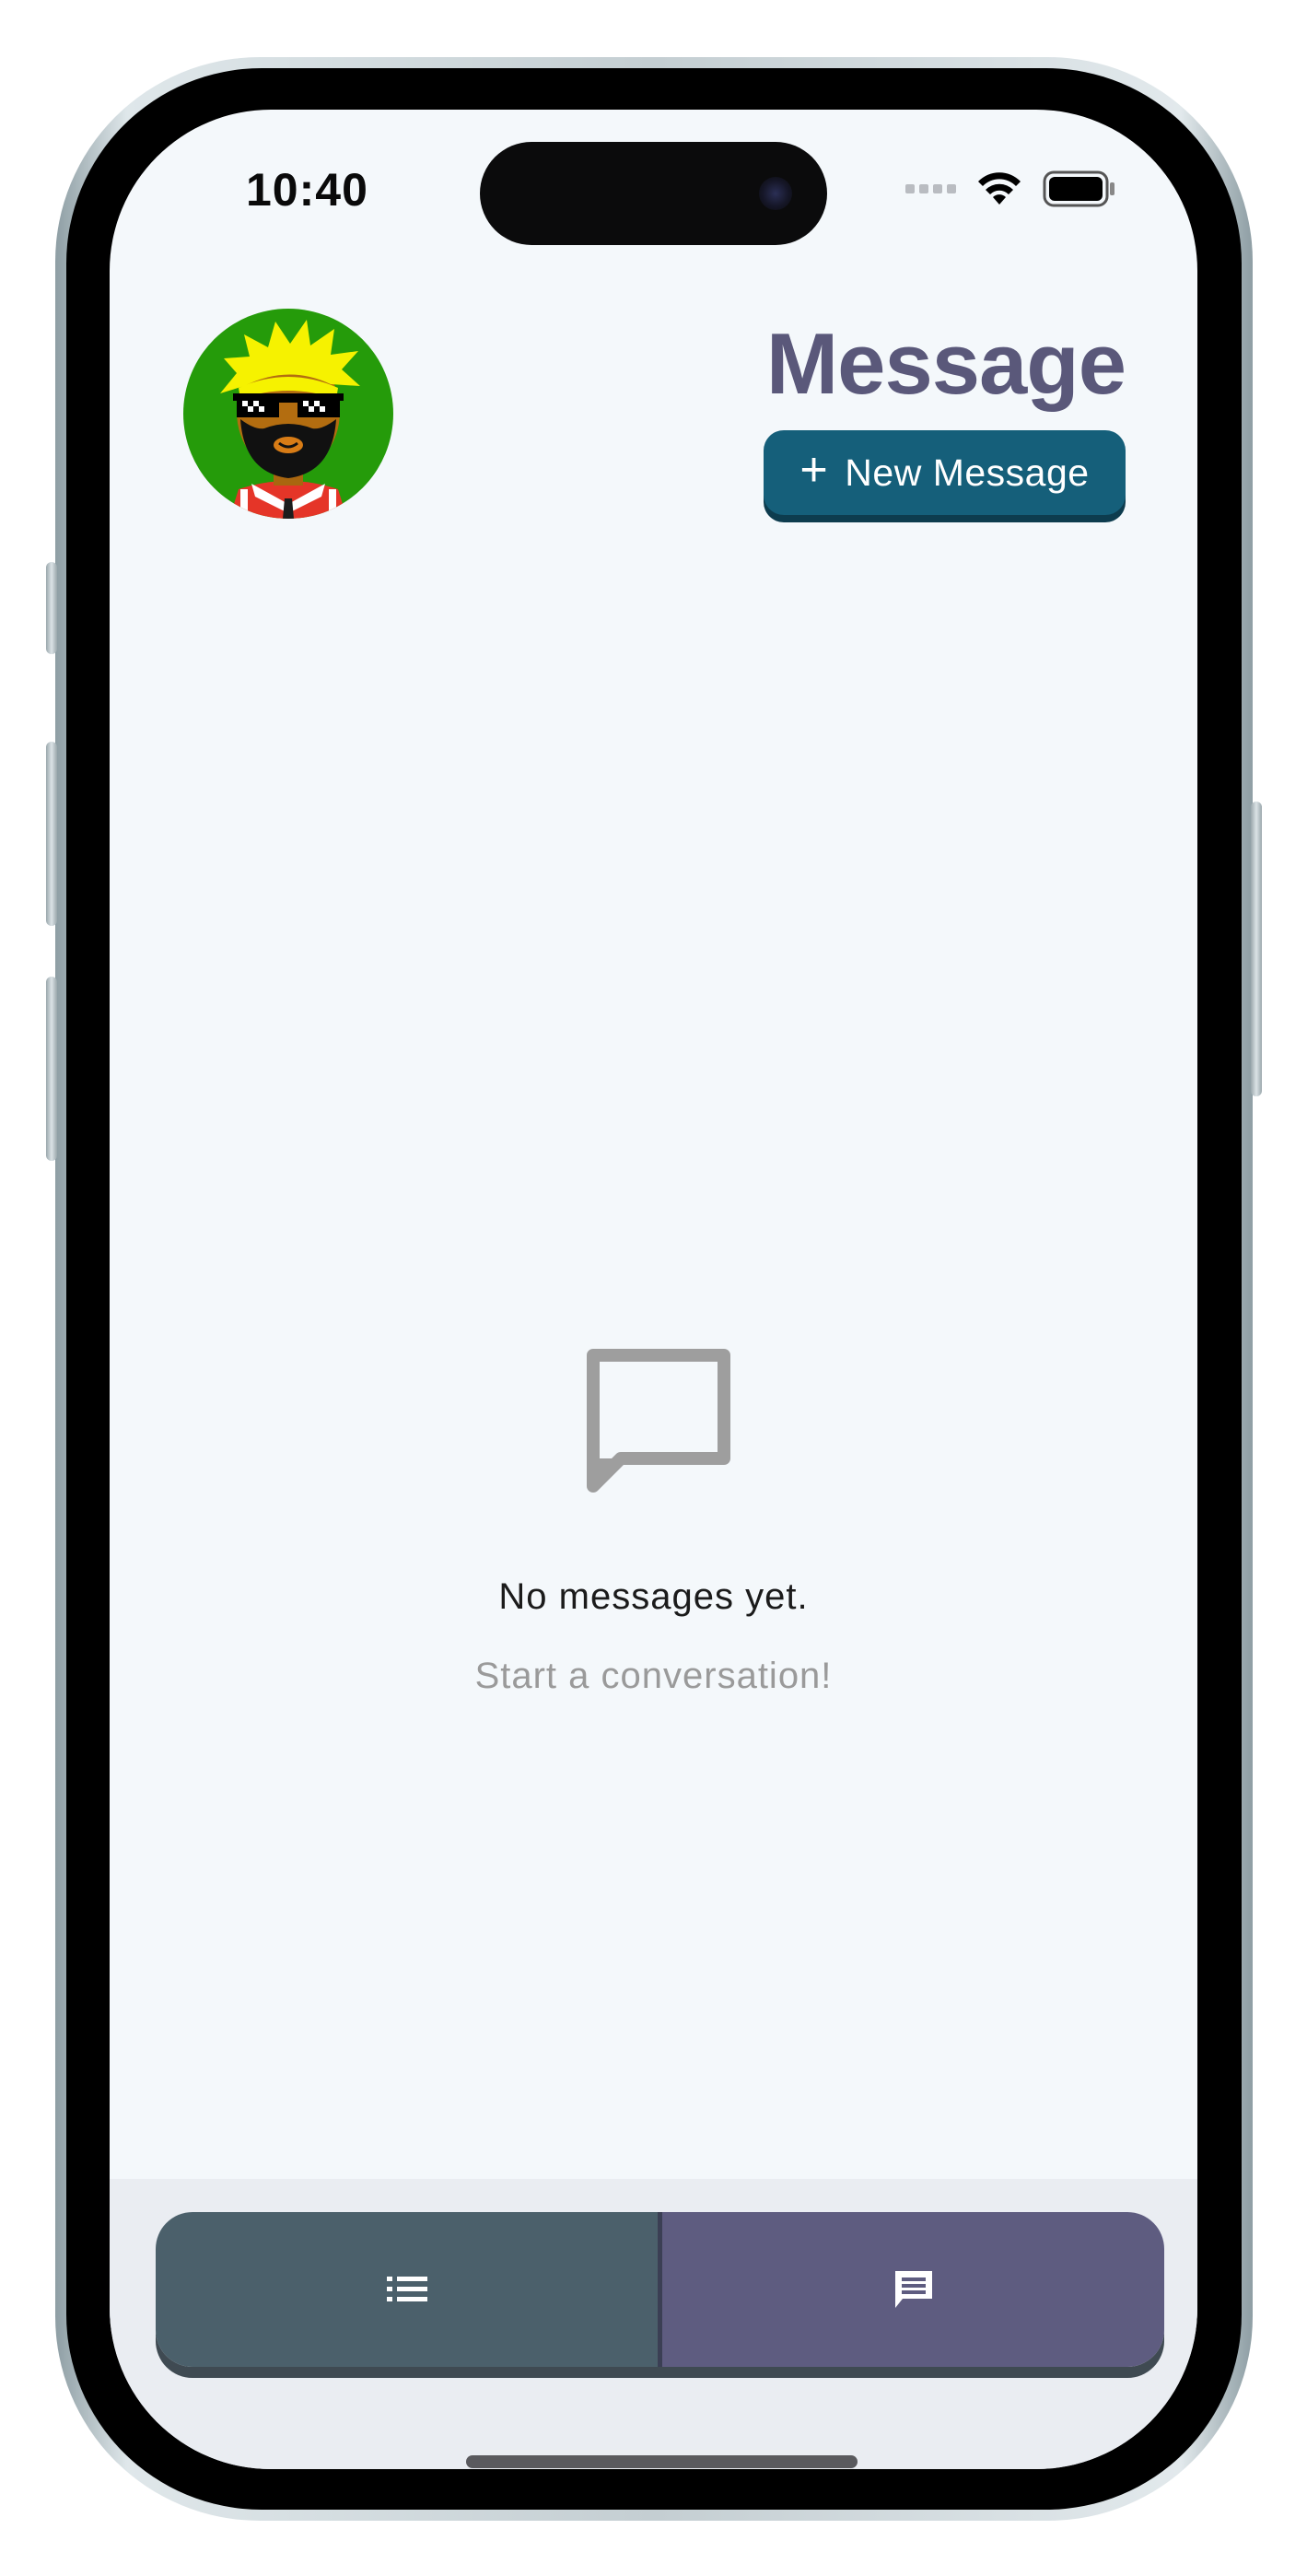 Image resolution: width=1307 pixels, height=2576 pixels. I want to click on tab-chat, so click(911, 2289).